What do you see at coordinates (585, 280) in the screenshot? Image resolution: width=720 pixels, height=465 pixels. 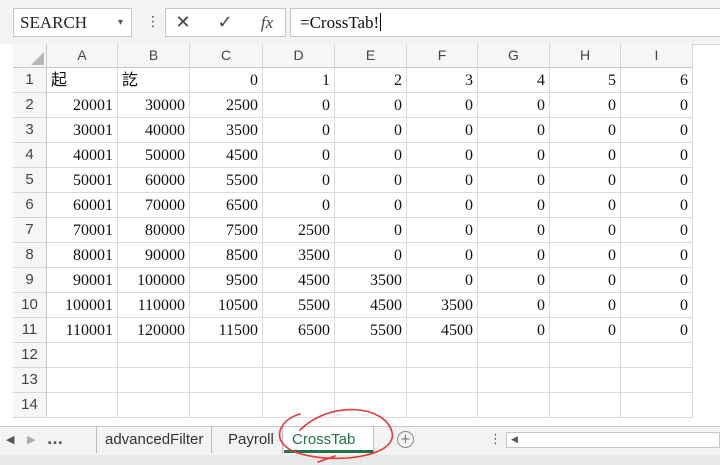 I see `cell-h9: 0` at bounding box center [585, 280].